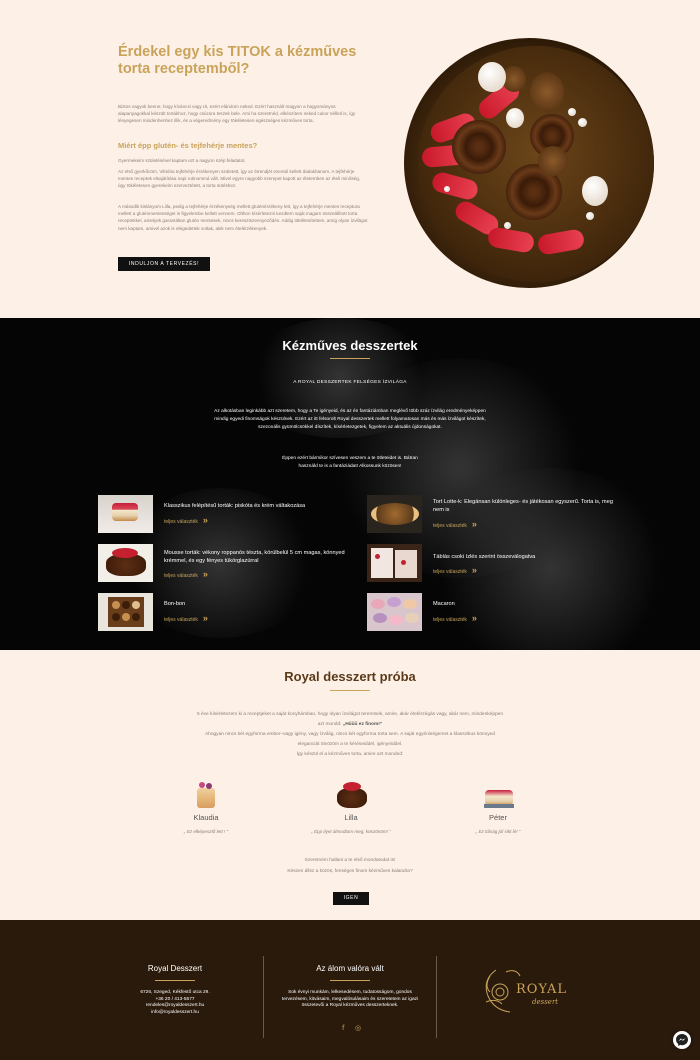 The image size is (700, 1060). What do you see at coordinates (343, 1028) in the screenshot?
I see `facebook-icon: f` at bounding box center [343, 1028].